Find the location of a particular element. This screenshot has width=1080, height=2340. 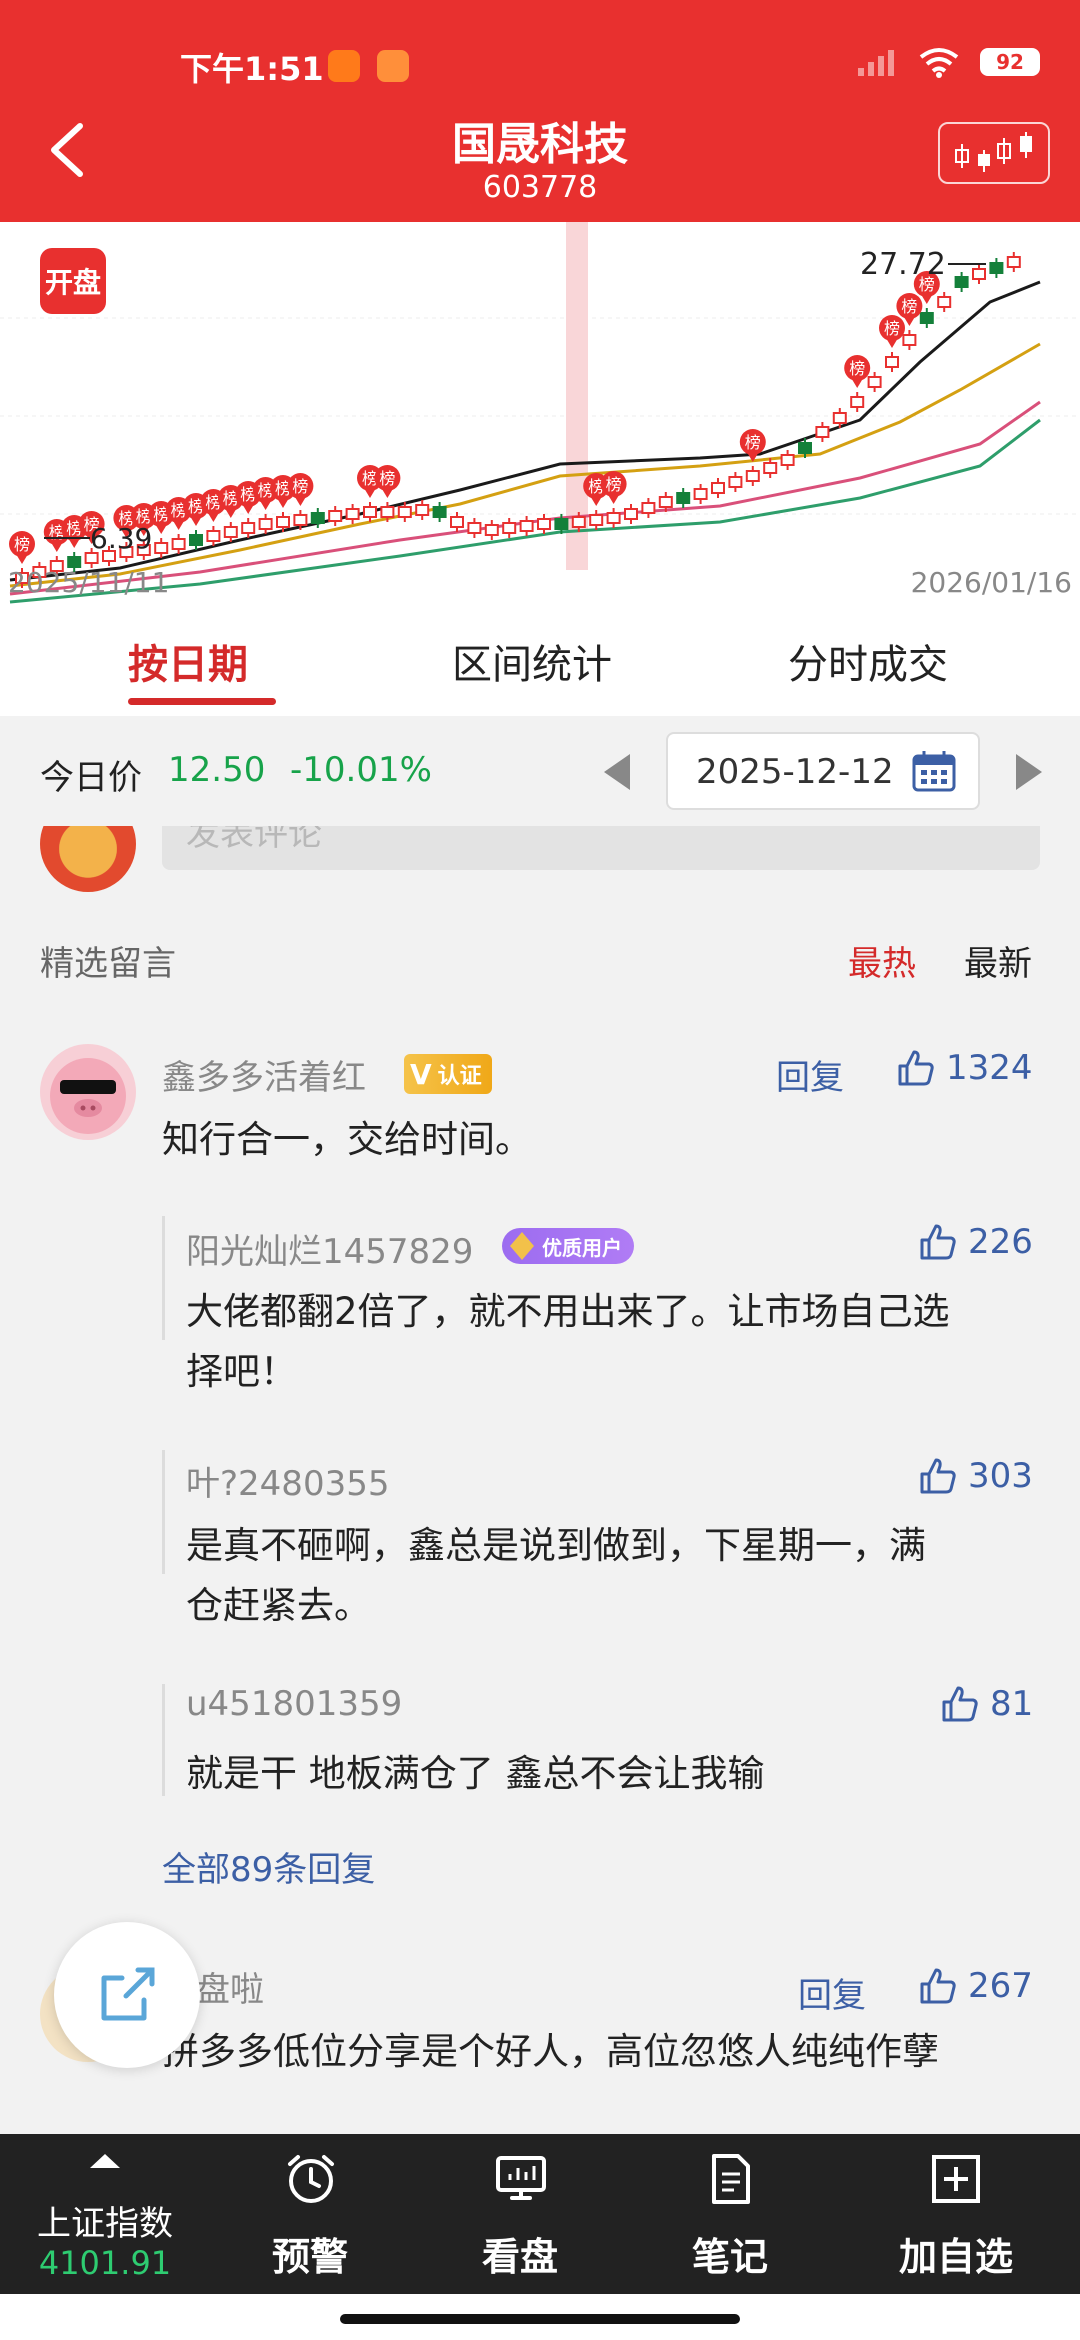

like-button: 1324 is located at coordinates (964, 1068).